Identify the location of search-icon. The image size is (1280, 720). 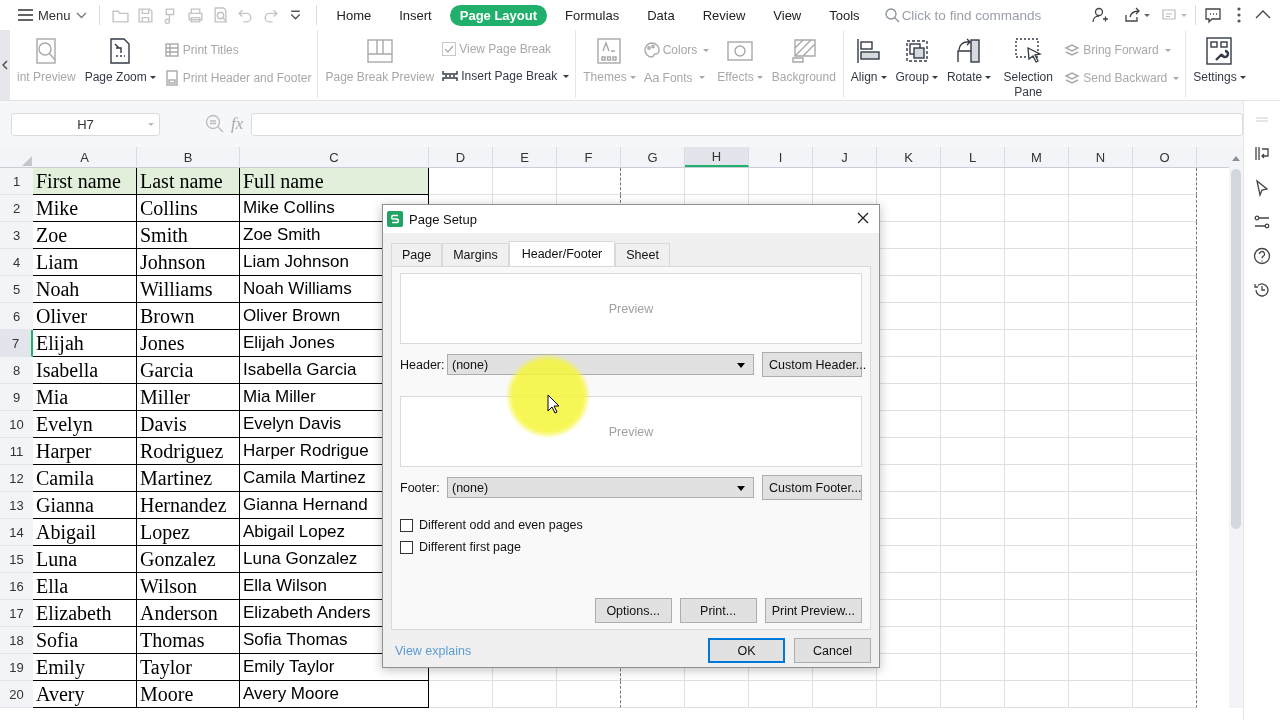
(891, 15).